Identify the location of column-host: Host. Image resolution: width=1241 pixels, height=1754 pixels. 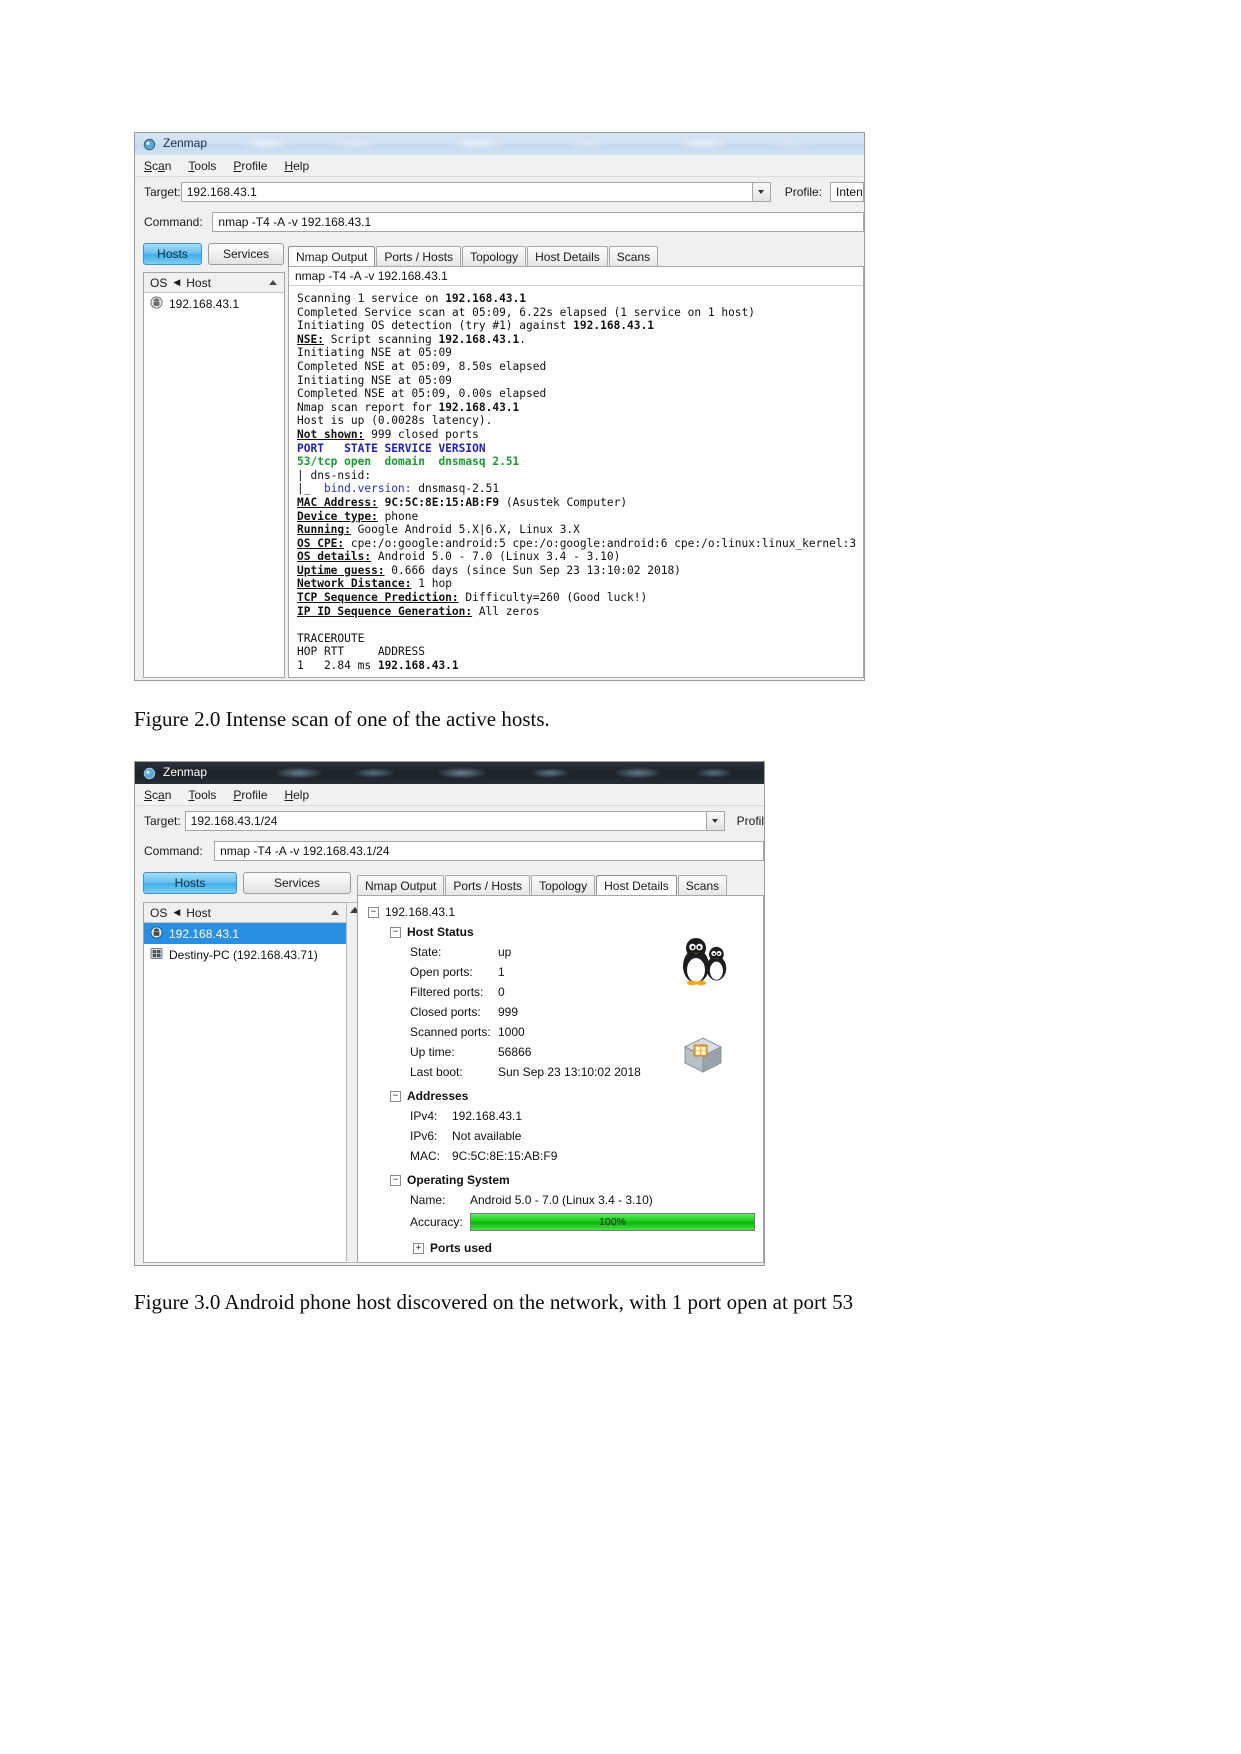
(198, 283).